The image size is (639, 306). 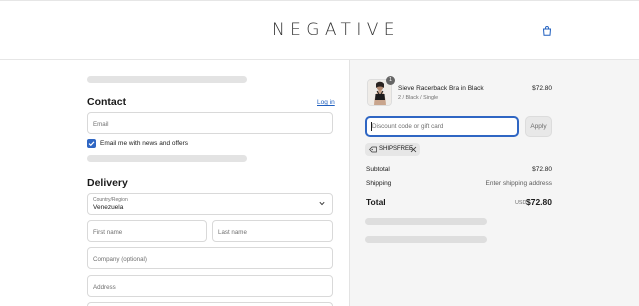 What do you see at coordinates (408, 126) in the screenshot?
I see `discount-placeholder: Discount code or gift card` at bounding box center [408, 126].